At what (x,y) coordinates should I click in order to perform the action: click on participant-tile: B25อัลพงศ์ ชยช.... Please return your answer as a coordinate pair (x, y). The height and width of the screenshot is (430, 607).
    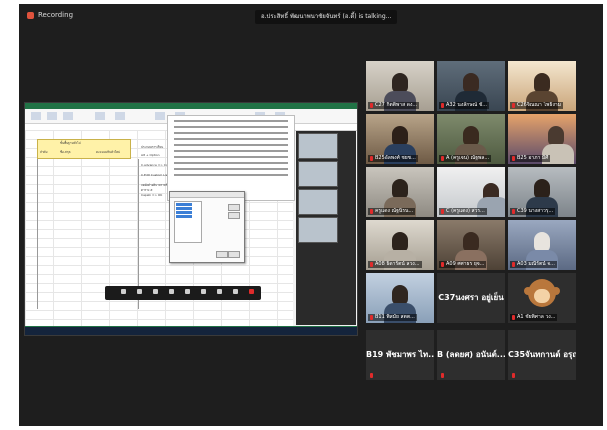
    Looking at the image, I should click on (400, 139).